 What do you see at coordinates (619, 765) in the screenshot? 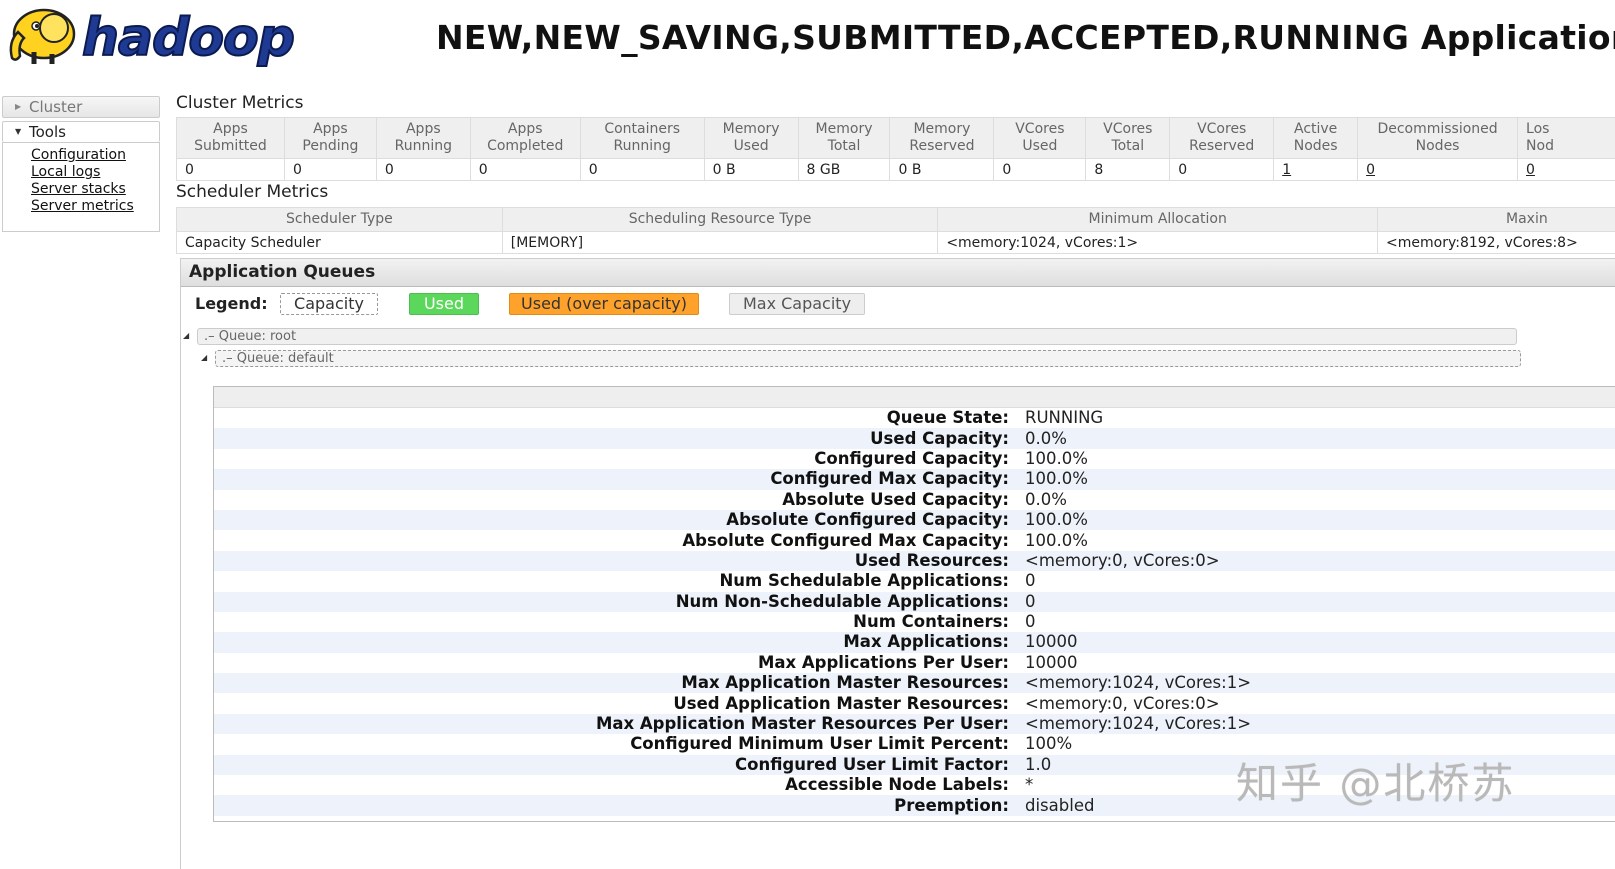
I see `detail-key: Configured User Limit Factor:` at bounding box center [619, 765].